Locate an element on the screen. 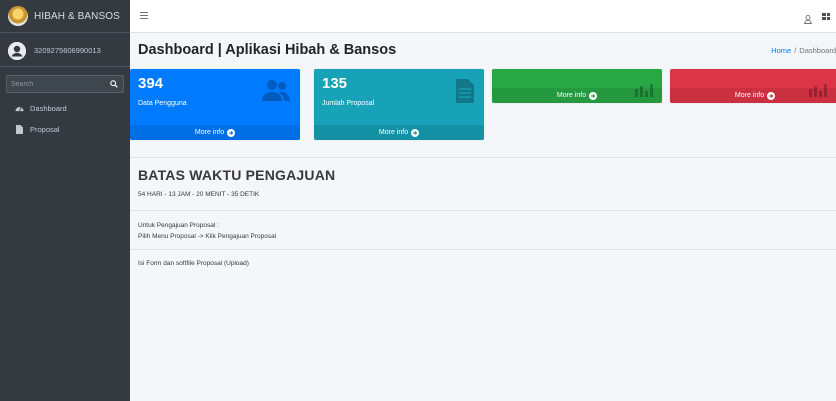 The width and height of the screenshot is (836, 401). brand-title: HIBAH & BANSOS is located at coordinates (77, 16).